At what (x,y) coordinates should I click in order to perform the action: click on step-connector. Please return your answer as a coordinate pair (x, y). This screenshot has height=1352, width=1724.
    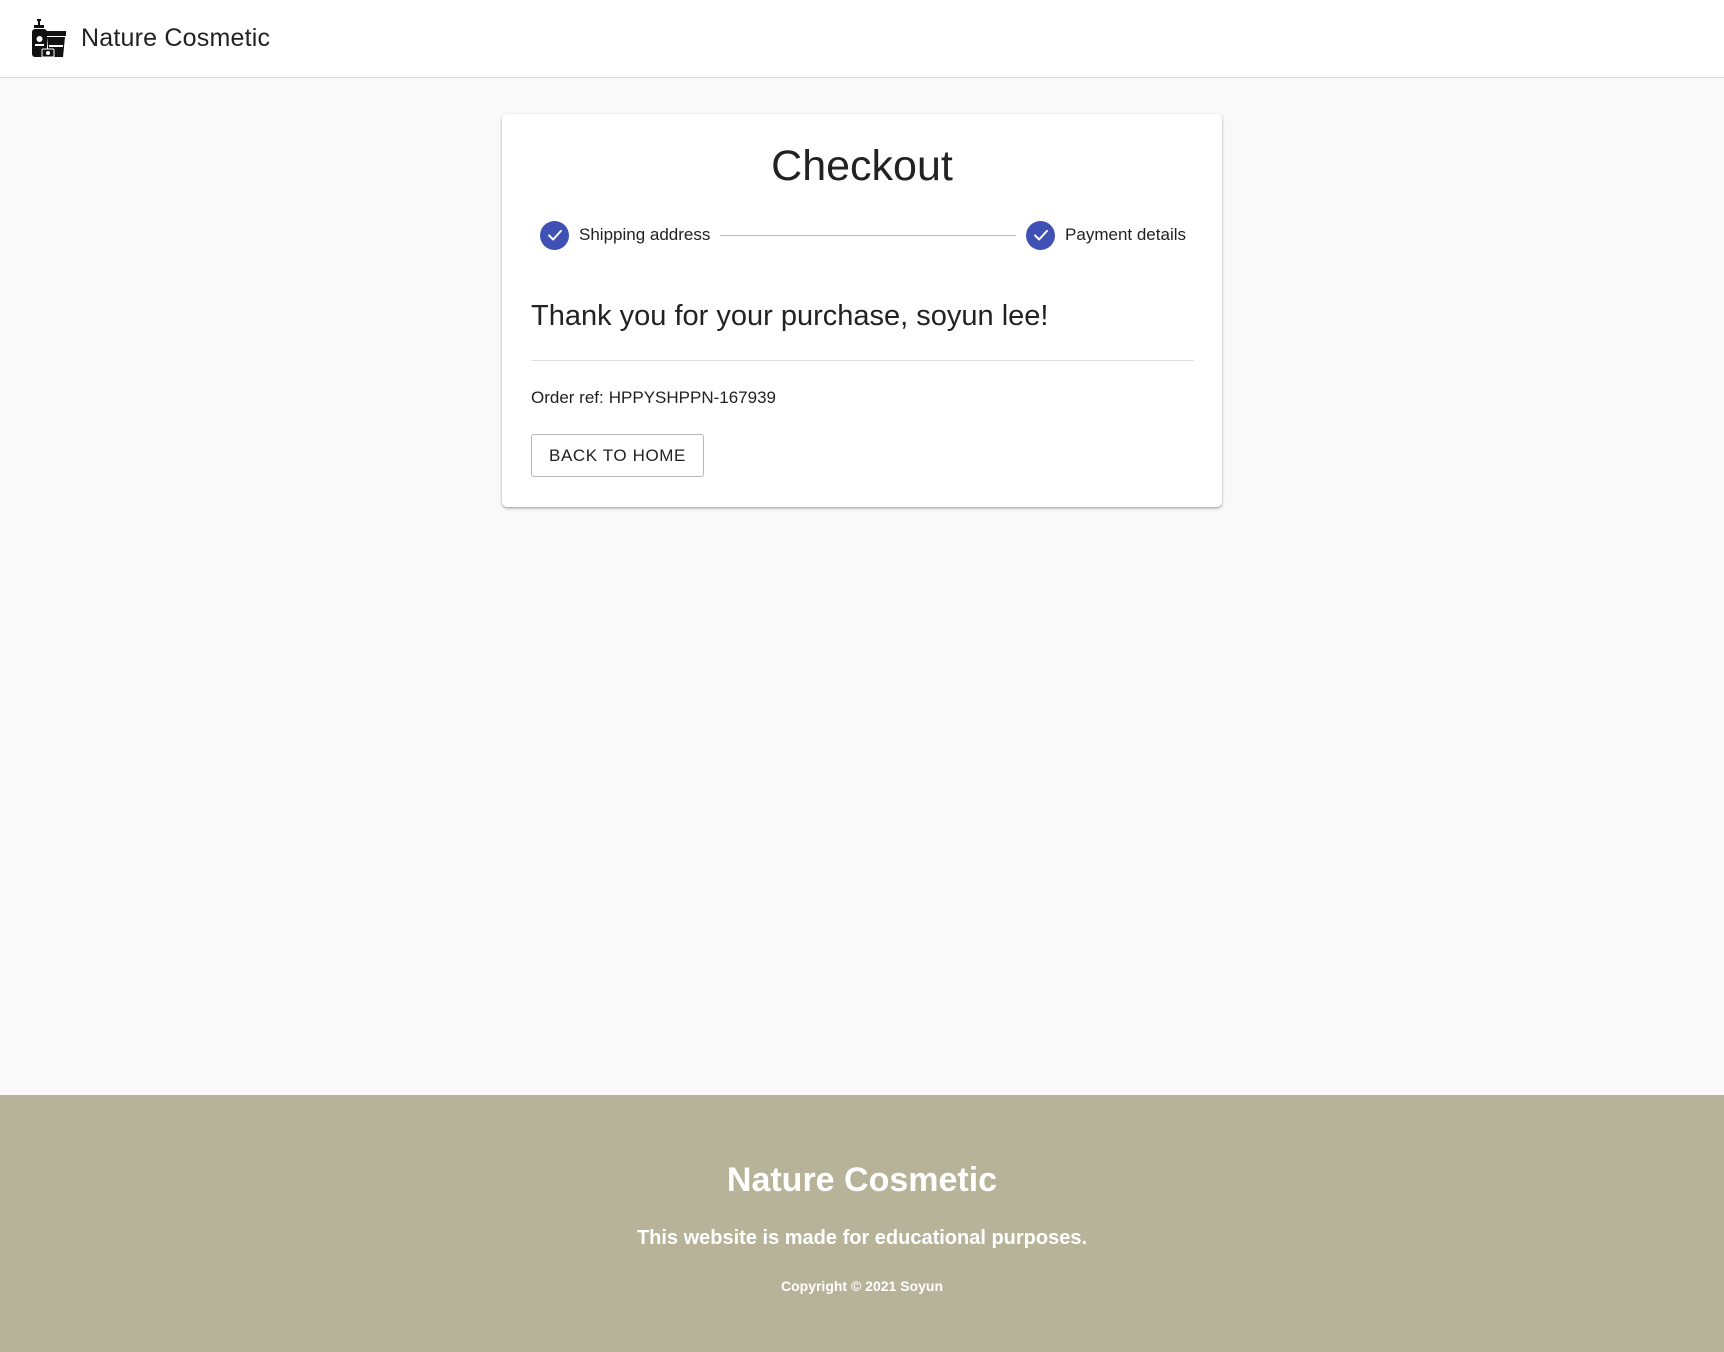
    Looking at the image, I should click on (868, 235).